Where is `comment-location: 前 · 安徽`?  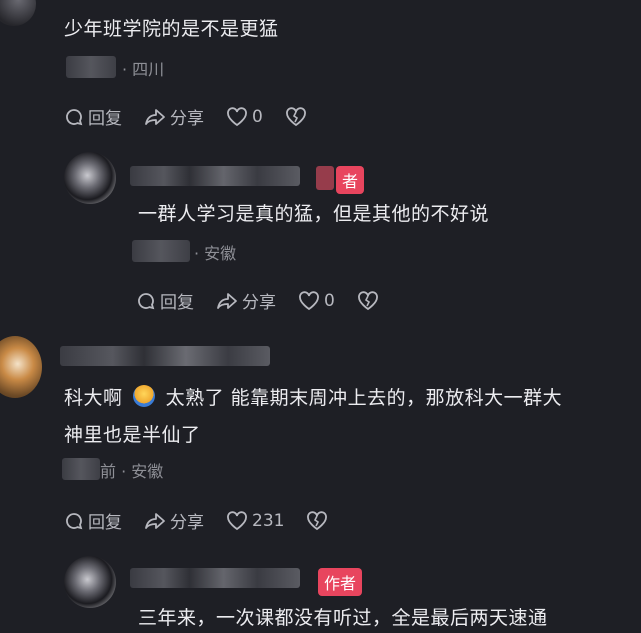 comment-location: 前 · 安徽 is located at coordinates (132, 471).